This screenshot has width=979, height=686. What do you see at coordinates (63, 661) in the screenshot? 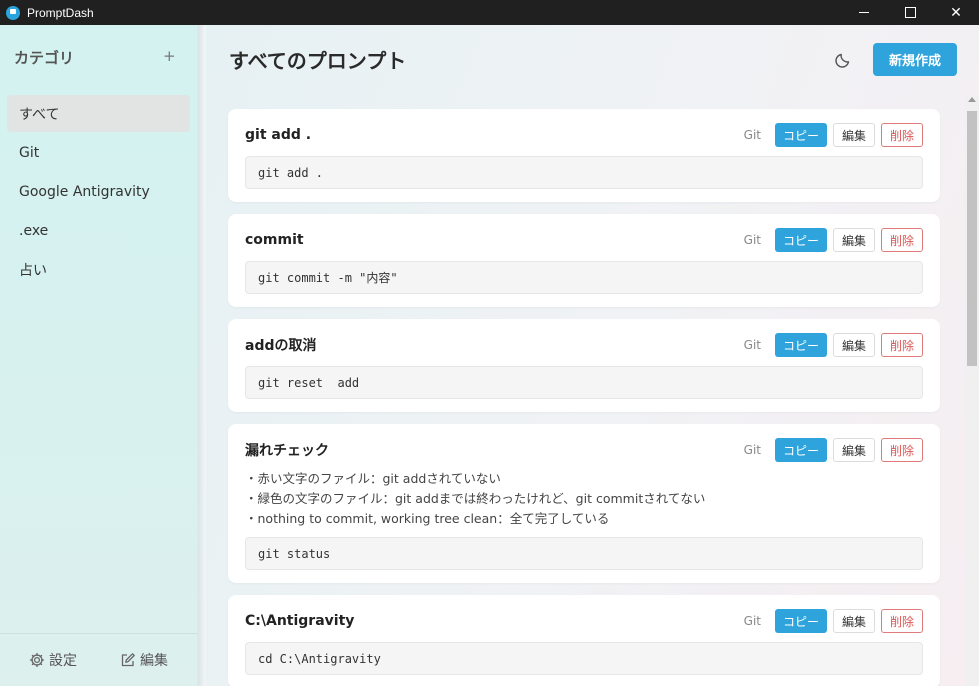
I see `settings-label: 設定` at bounding box center [63, 661].